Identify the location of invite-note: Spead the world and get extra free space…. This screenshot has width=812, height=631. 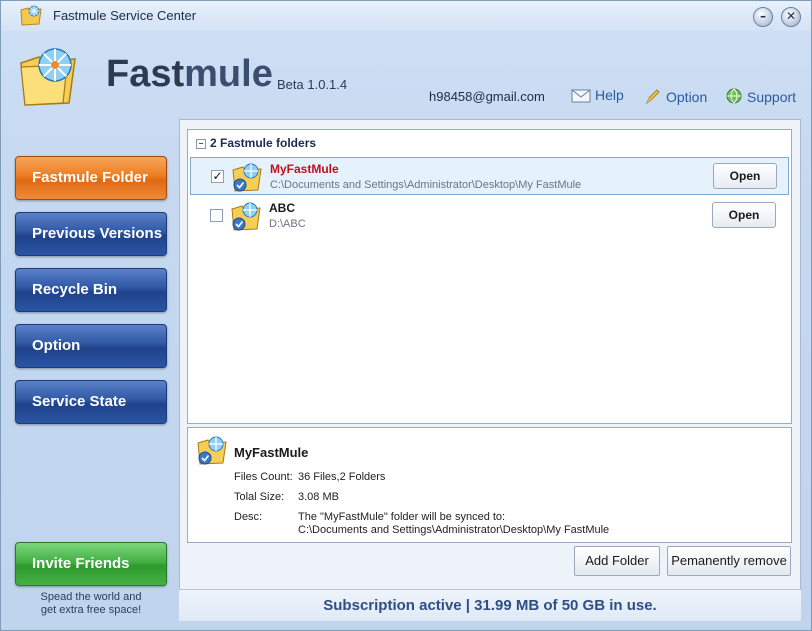
(91, 604).